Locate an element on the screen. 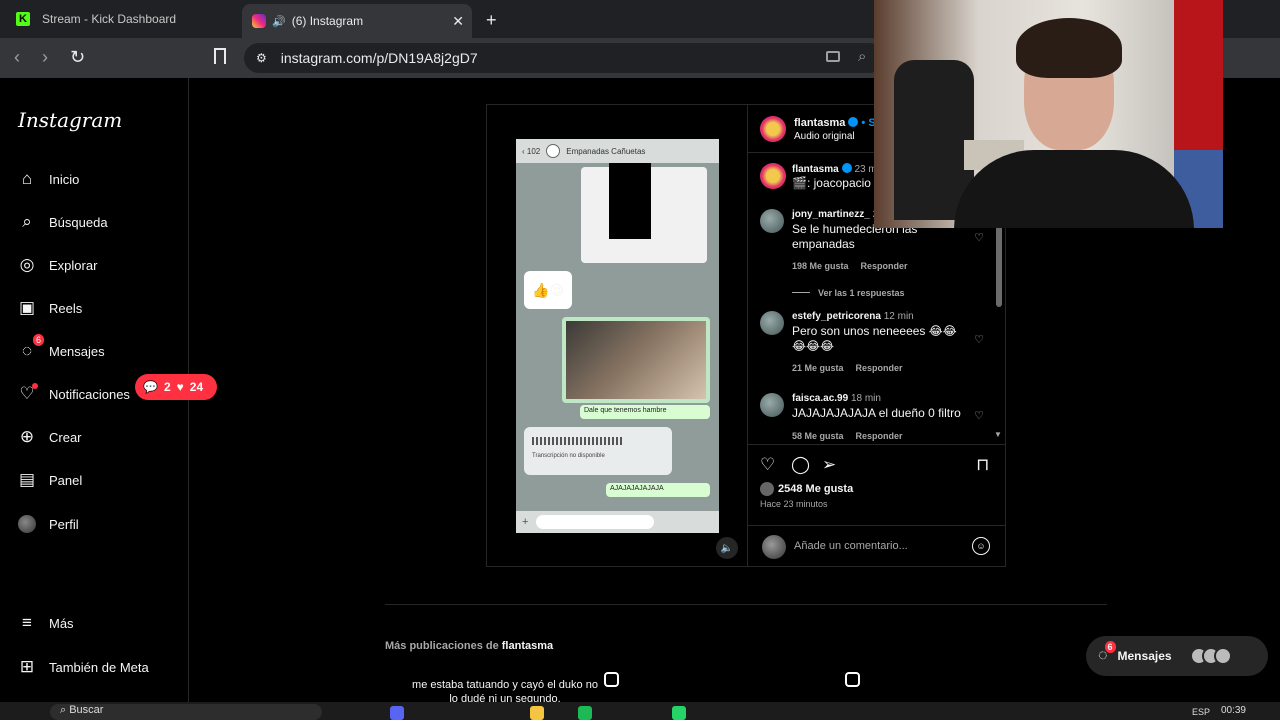 This screenshot has width=1280, height=720. likes-count: 2548 Me gusta is located at coordinates (806, 489).